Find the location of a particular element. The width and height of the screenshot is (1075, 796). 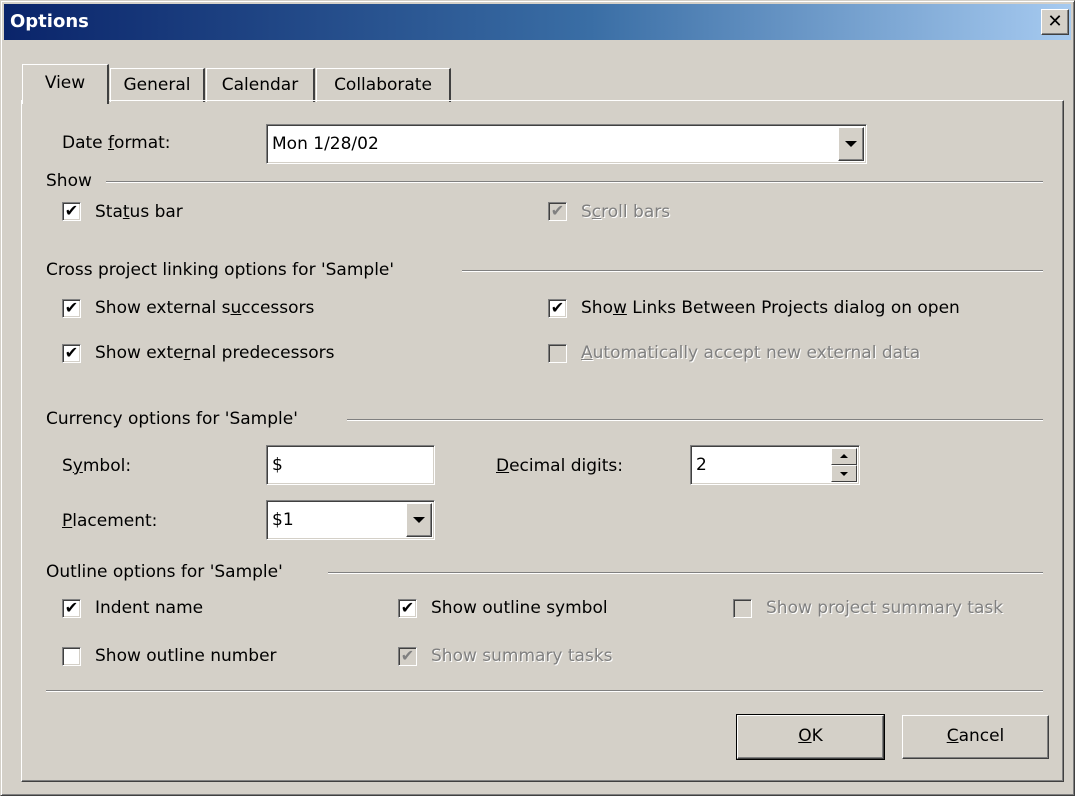

ok-button: OK is located at coordinates (810, 737).